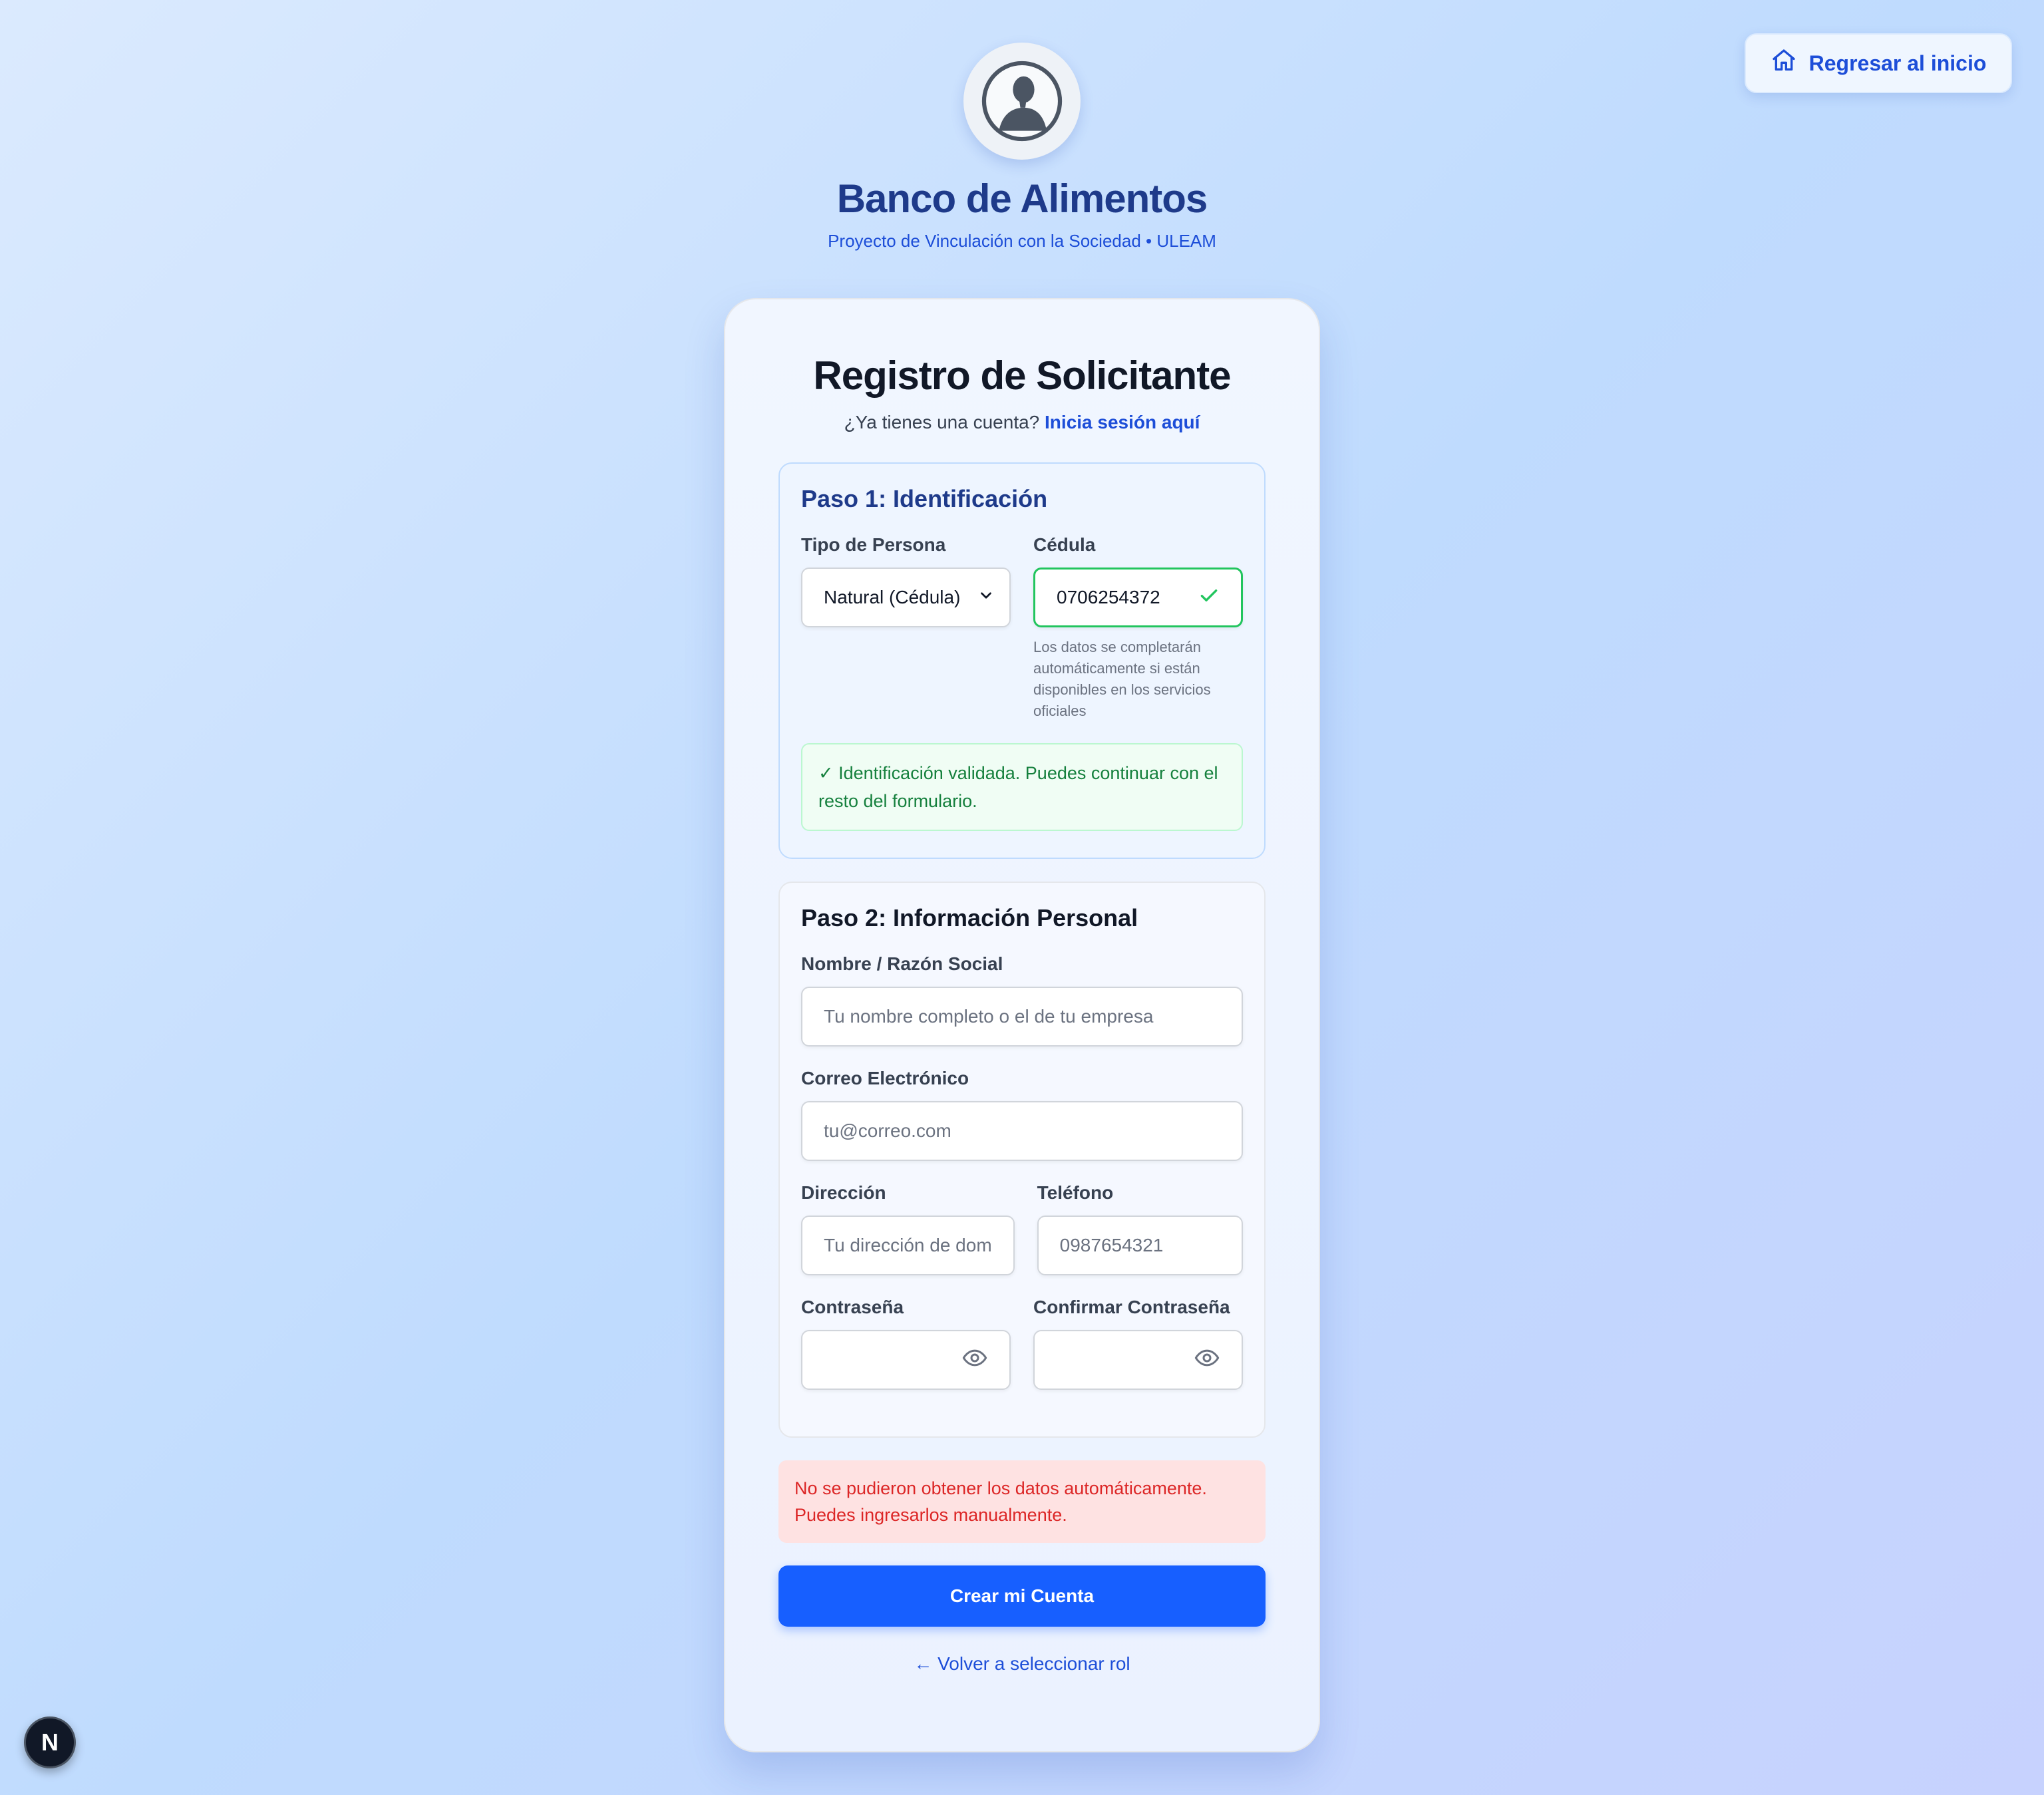 The height and width of the screenshot is (1795, 2044). I want to click on portrait-logo, so click(1022, 101).